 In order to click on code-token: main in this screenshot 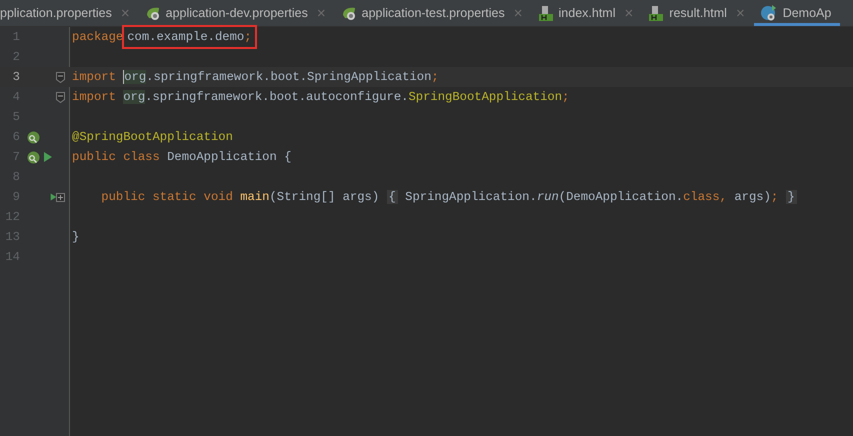, I will do `click(255, 197)`.